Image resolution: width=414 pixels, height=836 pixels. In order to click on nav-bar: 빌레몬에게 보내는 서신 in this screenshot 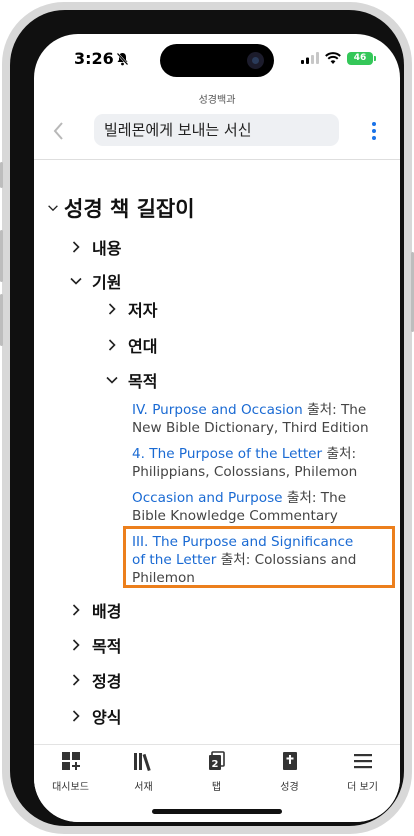, I will do `click(217, 132)`.